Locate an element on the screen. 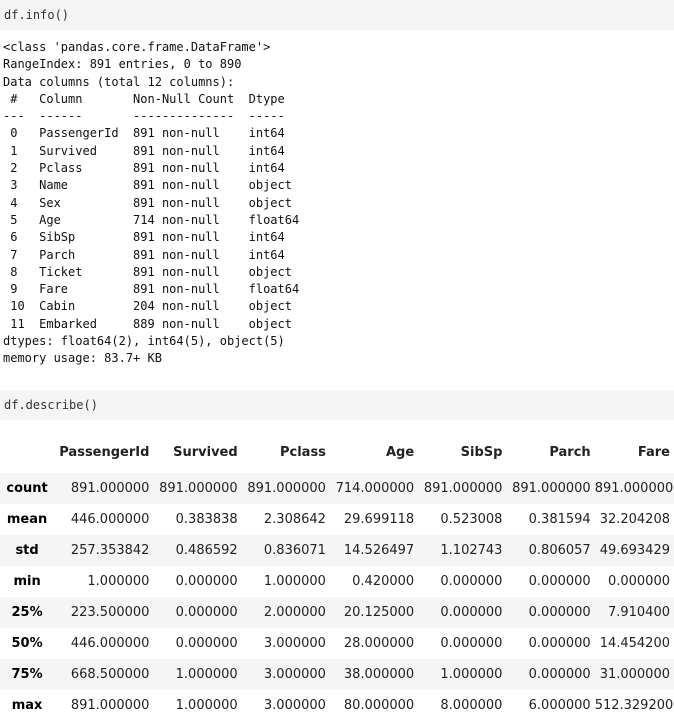 The width and height of the screenshot is (674, 721). column-header: Fare is located at coordinates (653, 452).